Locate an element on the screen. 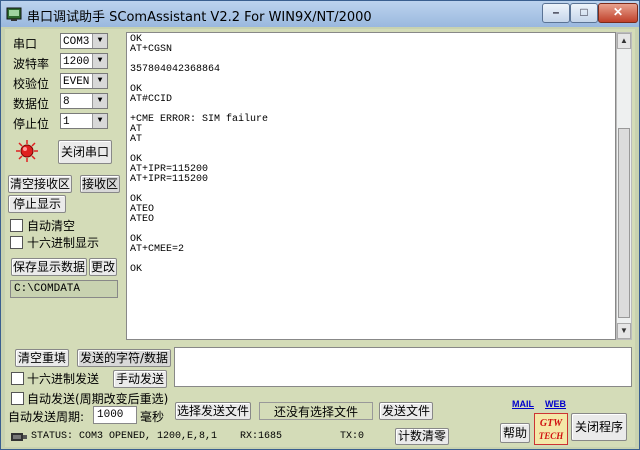 The height and width of the screenshot is (450, 640). exit-program-button: 关闭程序 is located at coordinates (599, 427).